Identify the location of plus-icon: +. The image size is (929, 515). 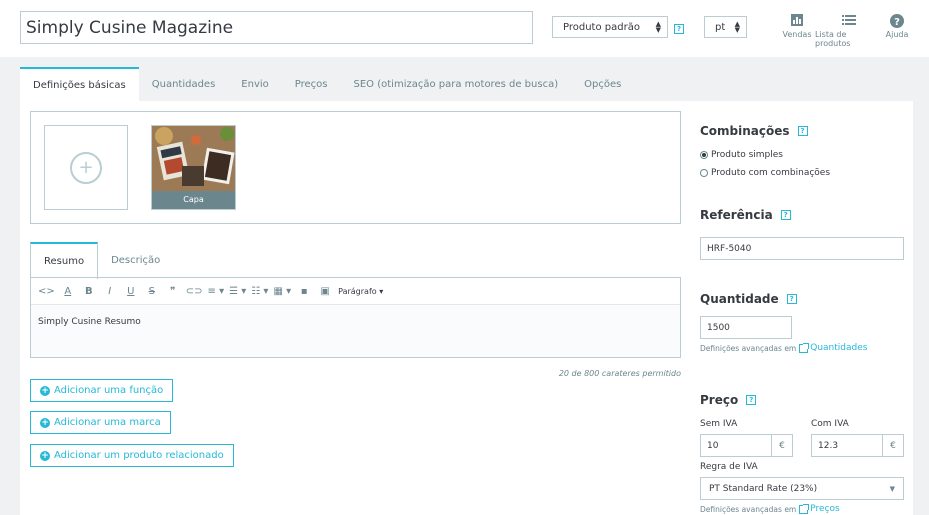
(86, 167).